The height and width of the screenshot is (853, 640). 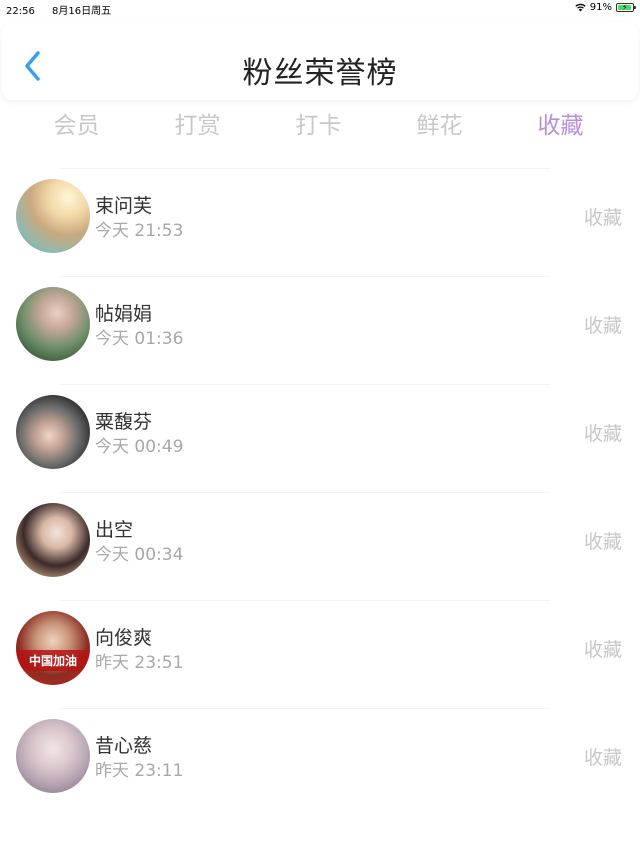 I want to click on fan-time: 今天 21:53, so click(x=139, y=231).